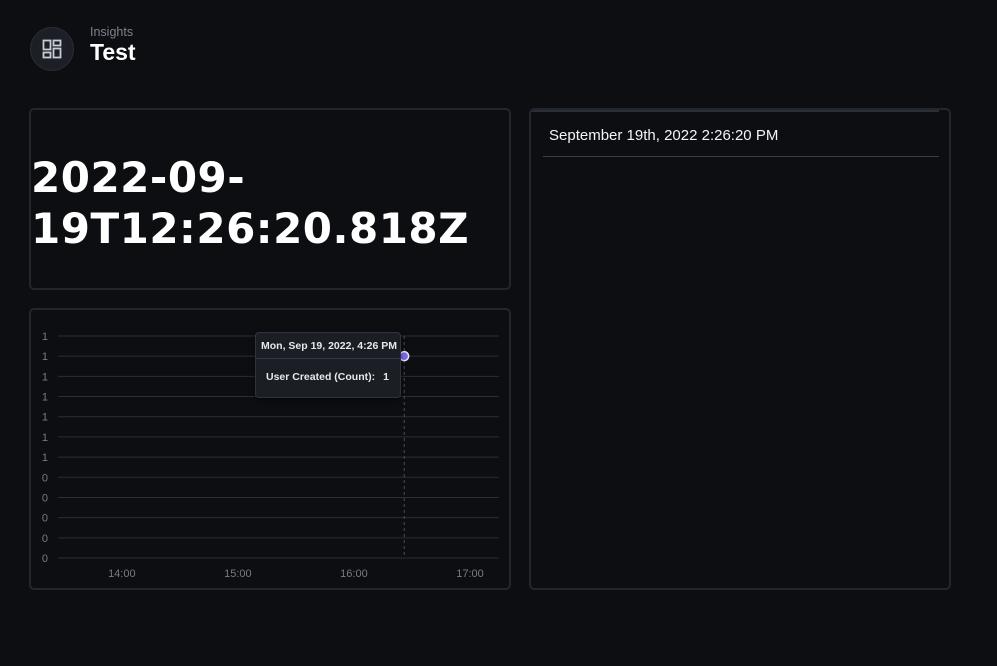 This screenshot has height=666, width=997. What do you see at coordinates (83, 48) in the screenshot?
I see `page-header: Insights Test` at bounding box center [83, 48].